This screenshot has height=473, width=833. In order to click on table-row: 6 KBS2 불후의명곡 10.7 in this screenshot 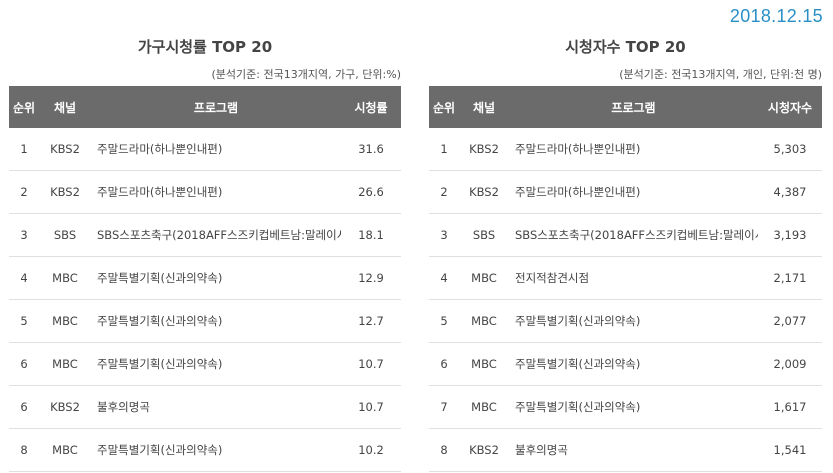, I will do `click(205, 407)`.